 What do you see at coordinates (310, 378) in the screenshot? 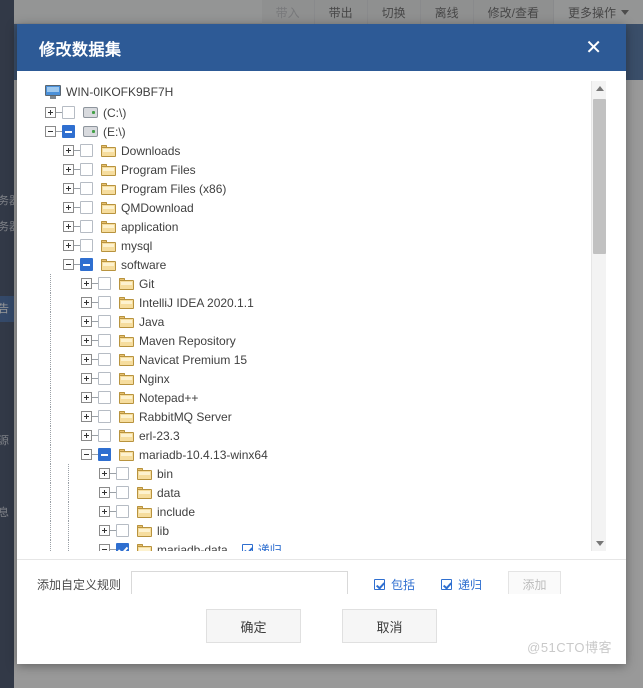
I see `tree-node: Nginx` at bounding box center [310, 378].